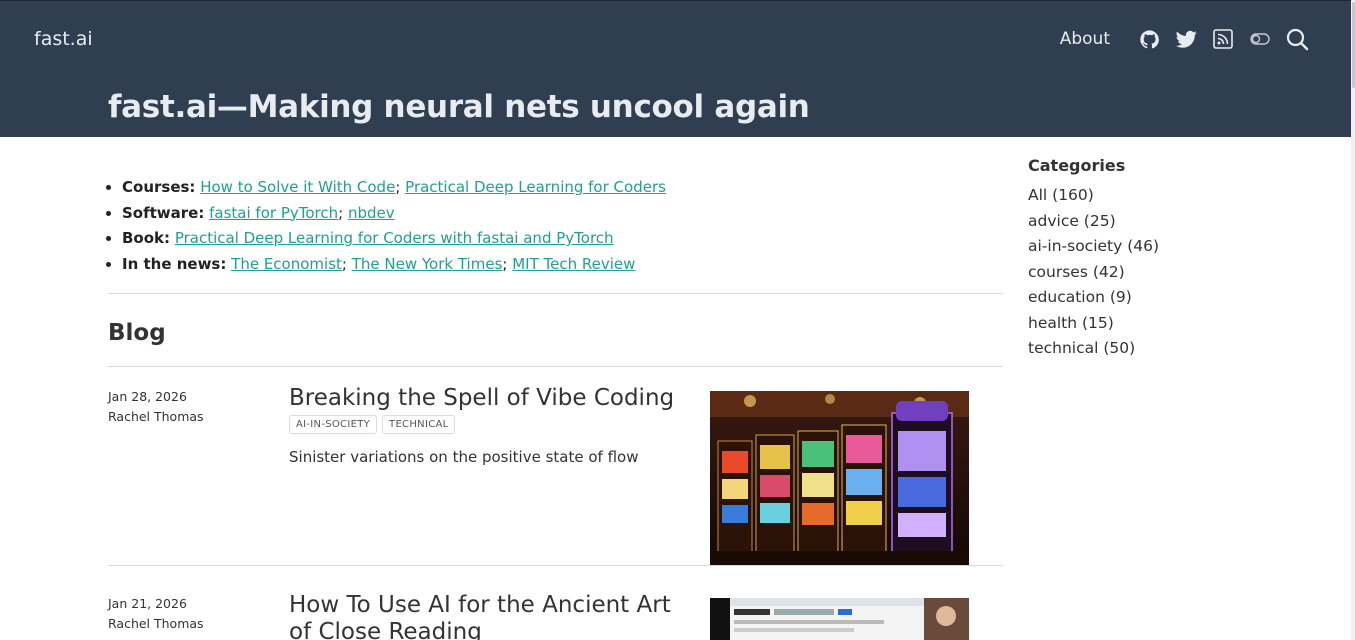 Image resolution: width=1355 pixels, height=640 pixels. What do you see at coordinates (839, 619) in the screenshot?
I see `post-thumbnail-screenshot` at bounding box center [839, 619].